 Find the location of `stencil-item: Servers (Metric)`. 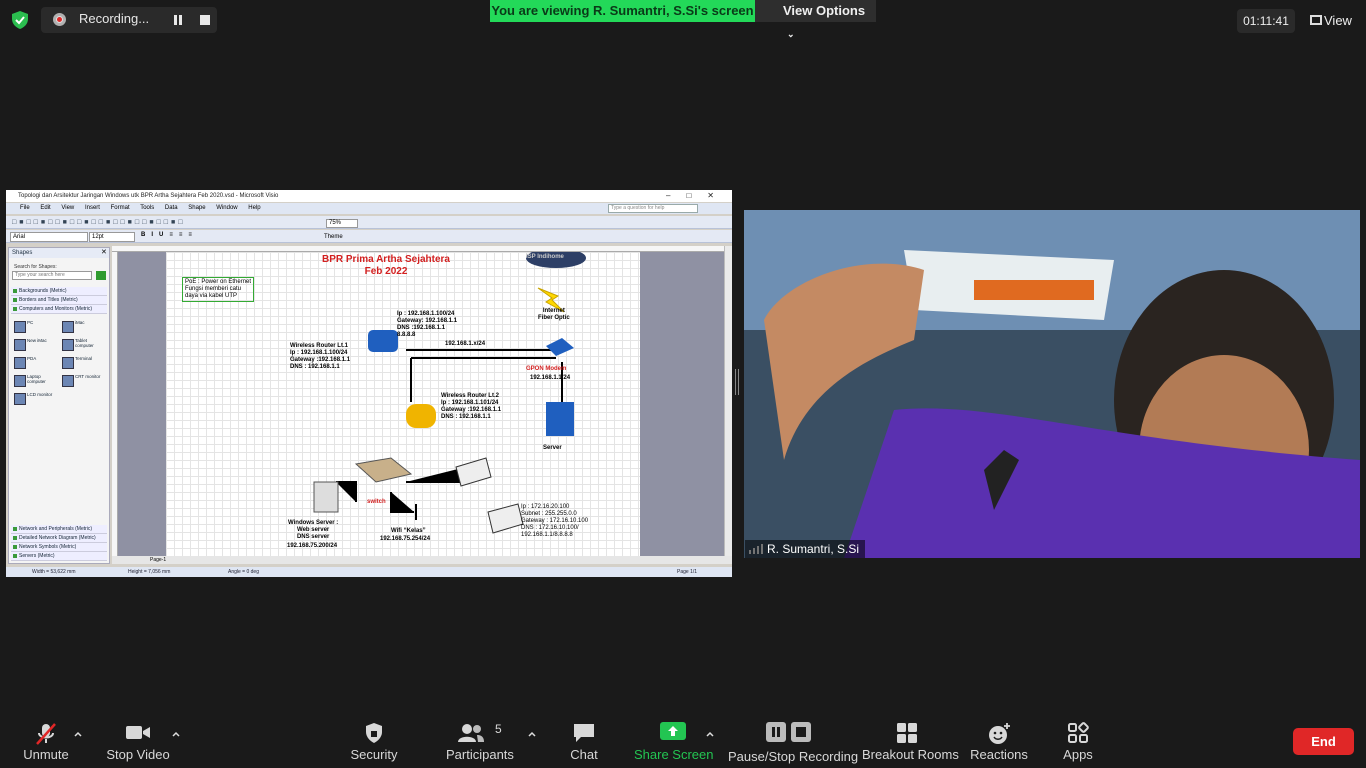

stencil-item: Servers (Metric) is located at coordinates (59, 556).